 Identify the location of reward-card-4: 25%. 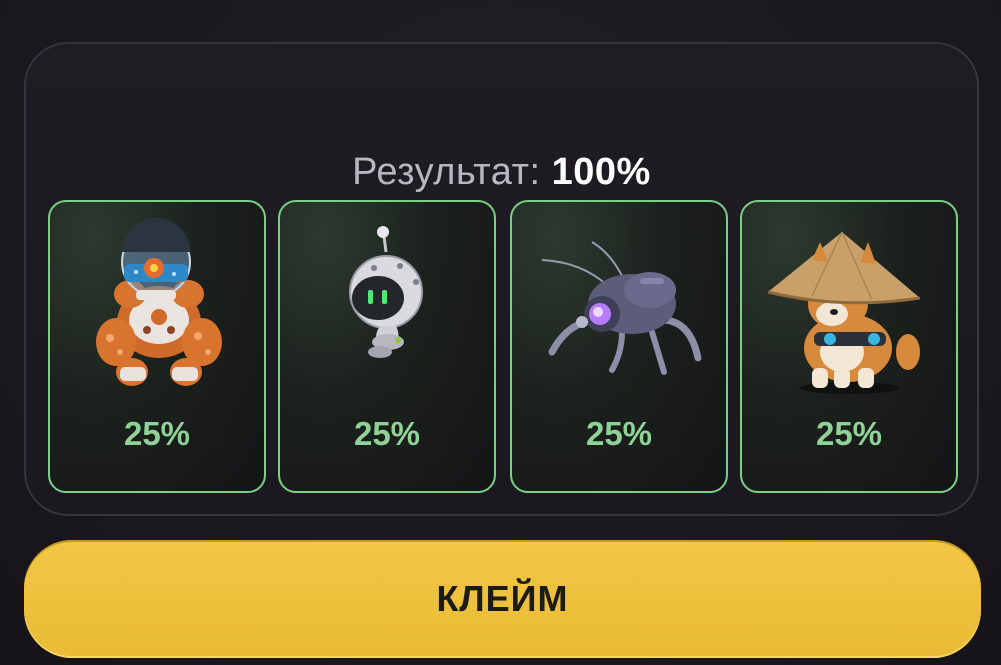
(849, 346).